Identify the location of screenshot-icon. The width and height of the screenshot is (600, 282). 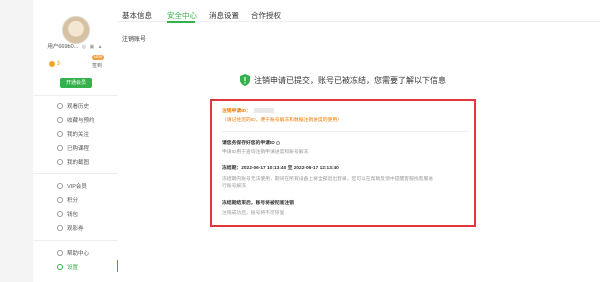
(60, 162).